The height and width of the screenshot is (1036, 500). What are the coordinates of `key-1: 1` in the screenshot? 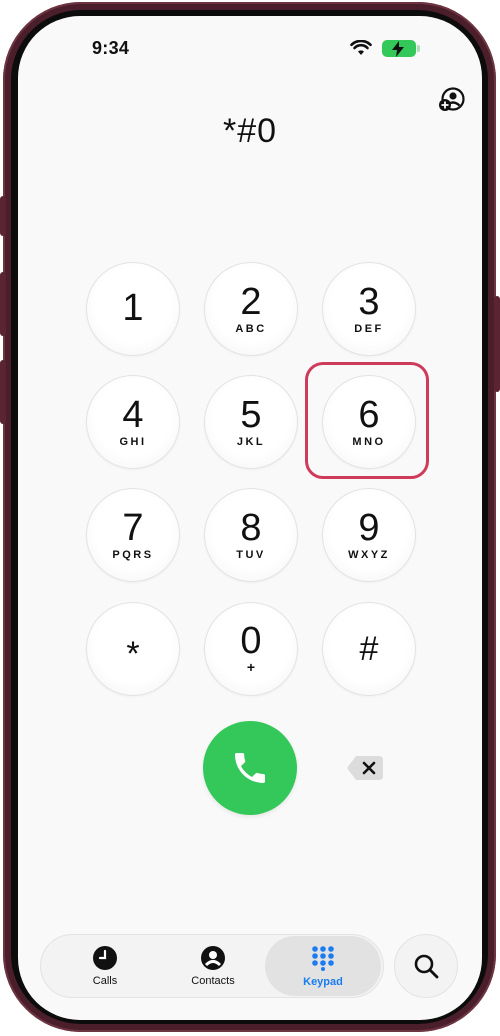 It's located at (133, 309).